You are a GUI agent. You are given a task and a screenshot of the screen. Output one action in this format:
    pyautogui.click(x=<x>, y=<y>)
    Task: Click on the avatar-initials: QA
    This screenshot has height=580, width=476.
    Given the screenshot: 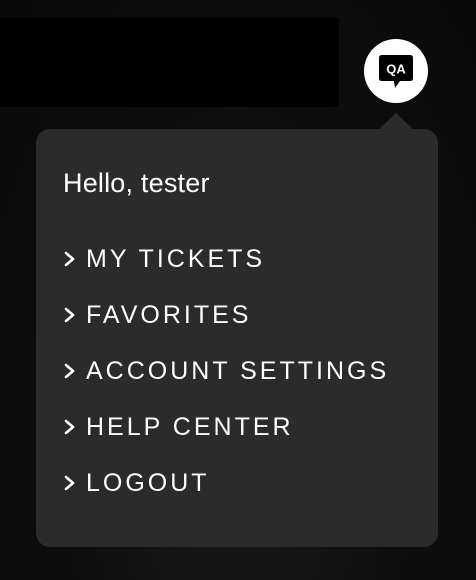 What is the action you would take?
    pyautogui.click(x=396, y=69)
    